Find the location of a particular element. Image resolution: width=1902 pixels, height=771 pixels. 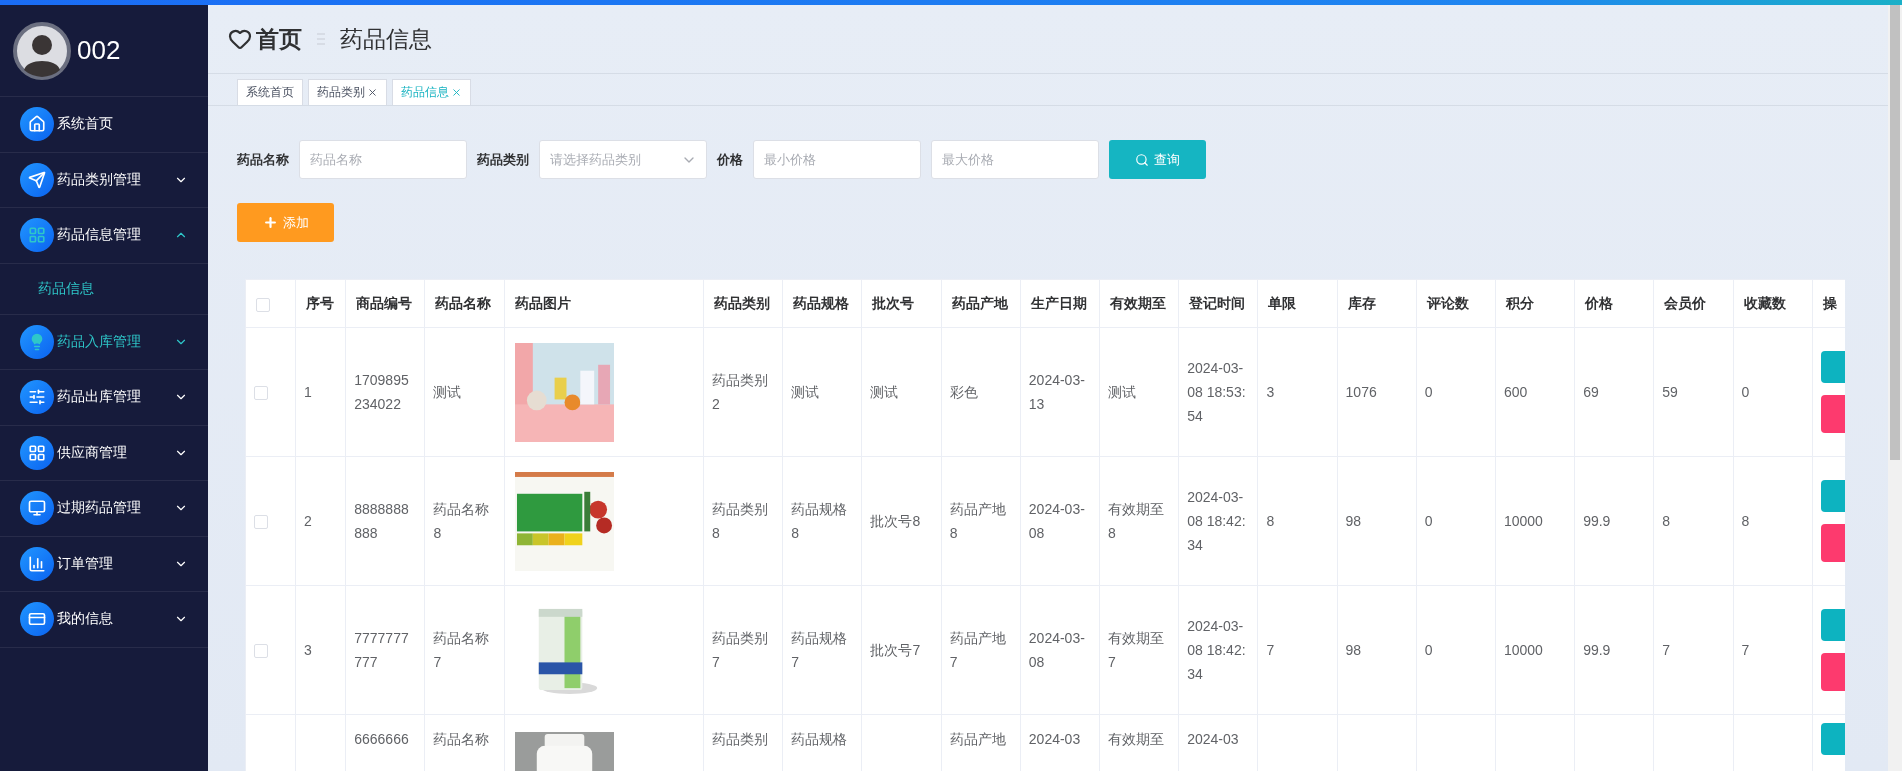

plus-icon is located at coordinates (270, 222).